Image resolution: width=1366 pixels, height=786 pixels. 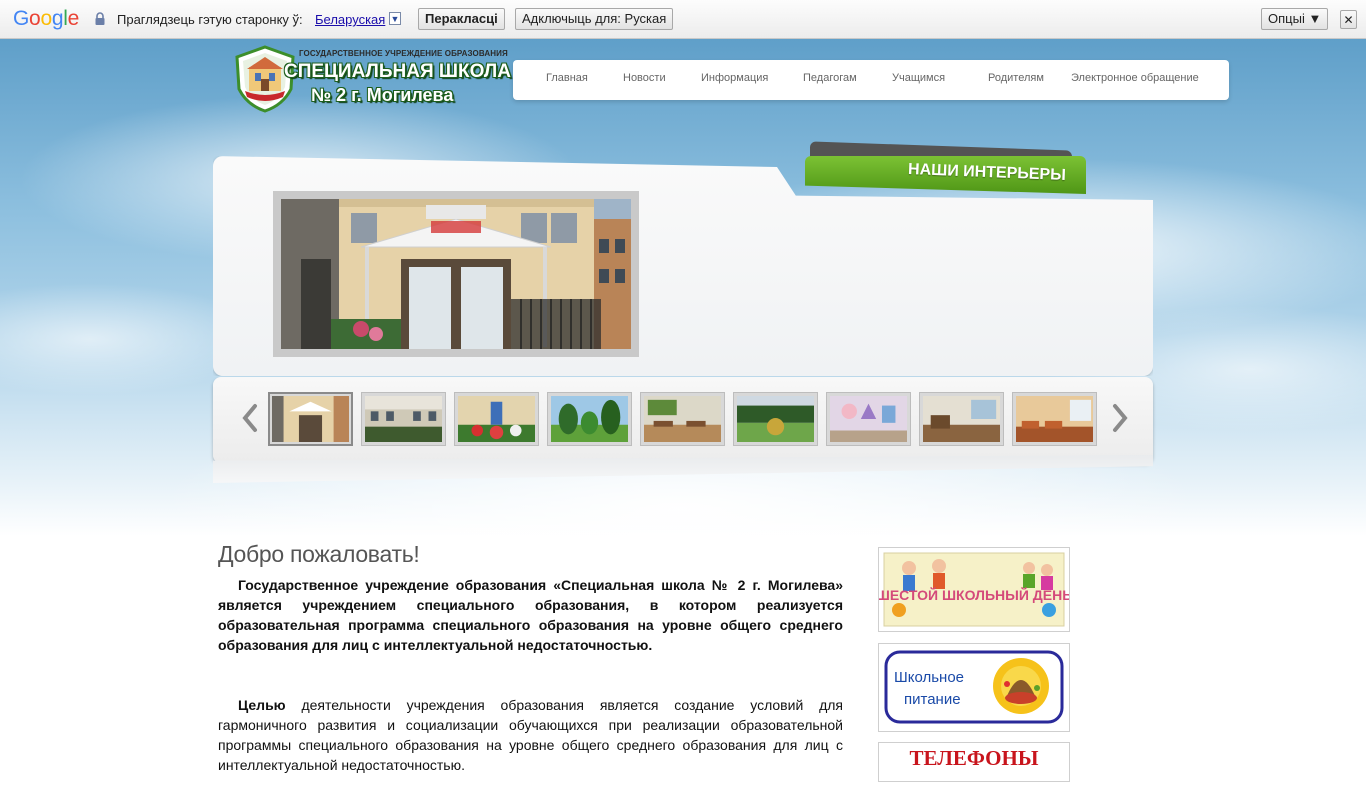 What do you see at coordinates (319, 554) in the screenshot?
I see `page-title: Добро пожаловать!` at bounding box center [319, 554].